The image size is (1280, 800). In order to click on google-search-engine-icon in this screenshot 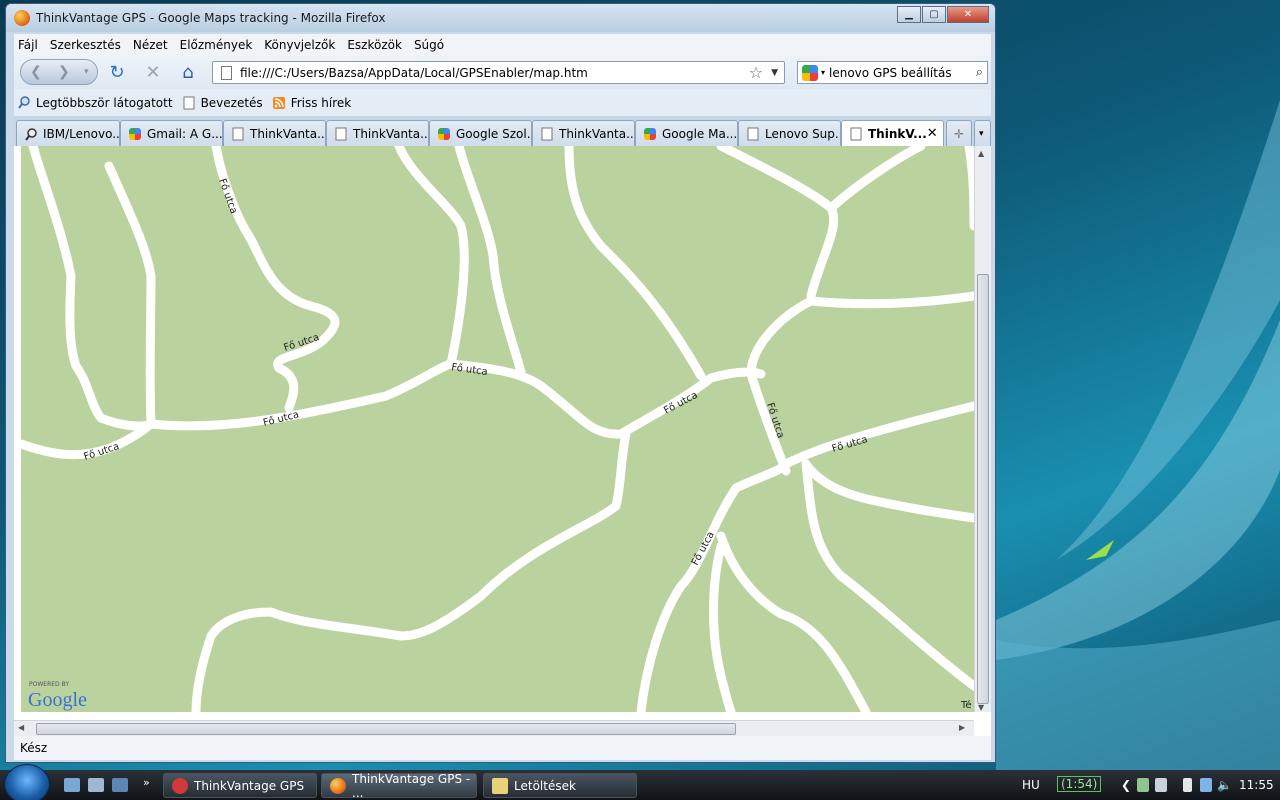, I will do `click(810, 72)`.